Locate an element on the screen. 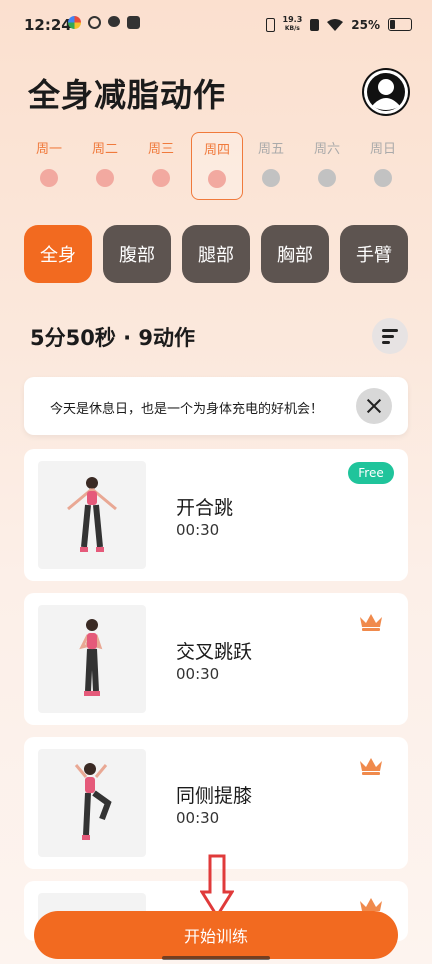  day-tue: 周二 is located at coordinates (105, 165).